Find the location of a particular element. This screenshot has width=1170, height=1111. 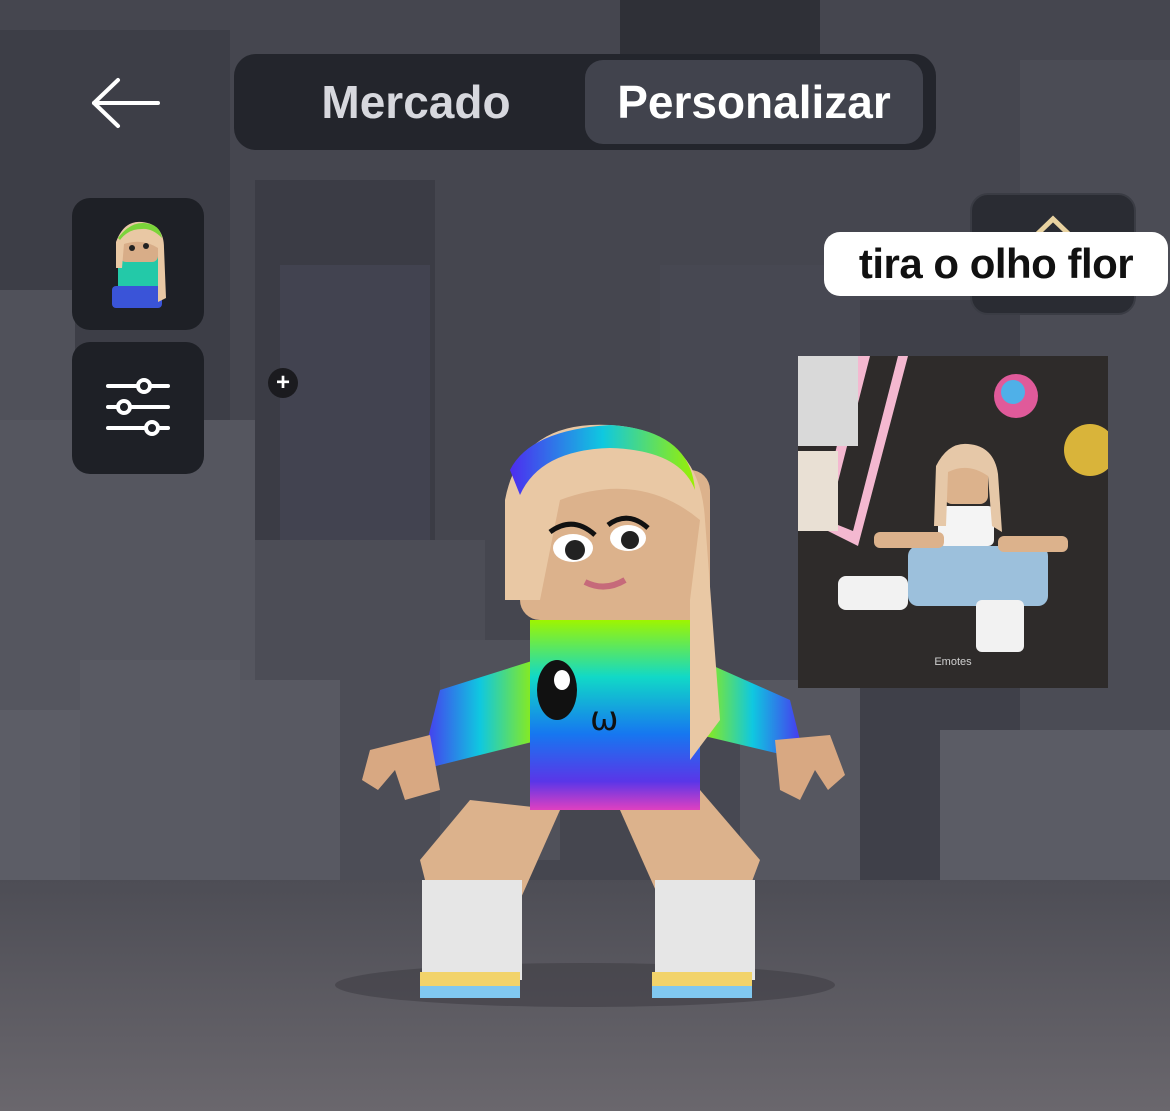

tab-mercado: Mercado is located at coordinates (416, 102).